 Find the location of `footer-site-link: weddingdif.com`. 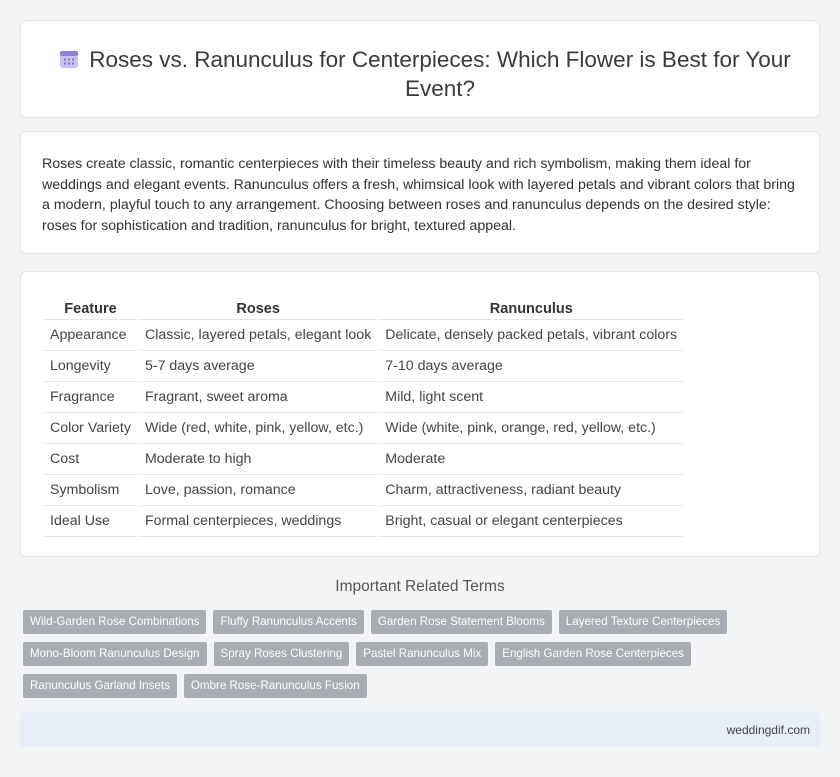

footer-site-link: weddingdif.com is located at coordinates (768, 730).